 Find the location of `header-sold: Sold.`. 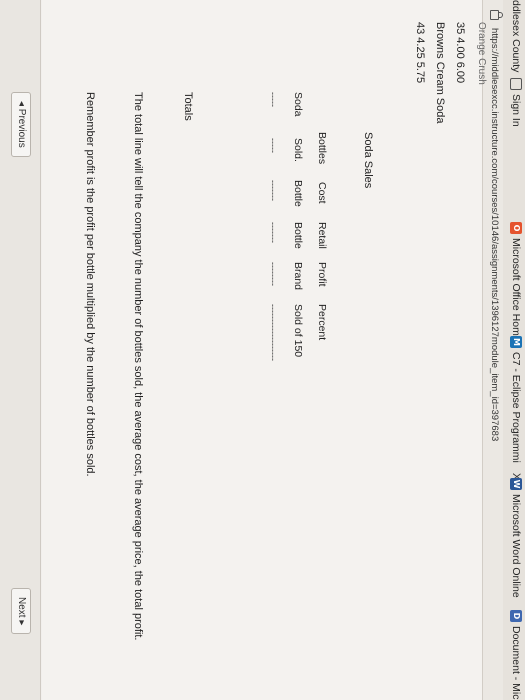

header-sold: Sold. is located at coordinates (298, 150).